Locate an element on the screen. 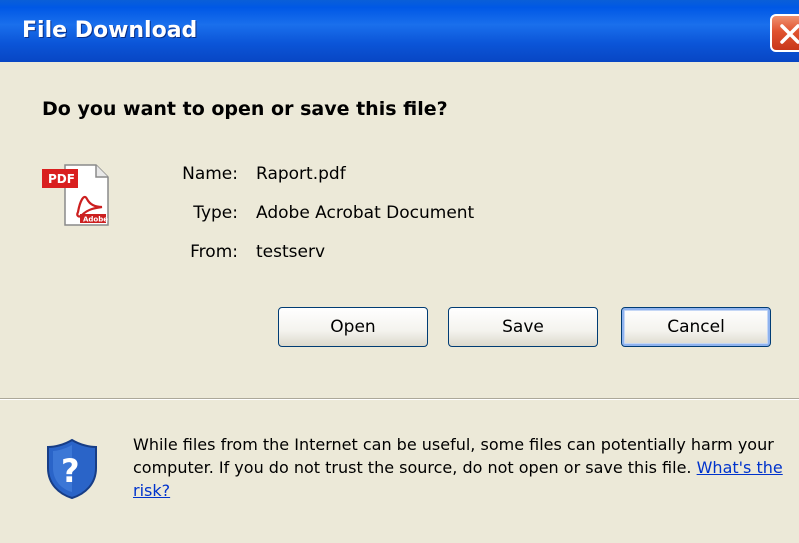  open-button: Open is located at coordinates (353, 327).